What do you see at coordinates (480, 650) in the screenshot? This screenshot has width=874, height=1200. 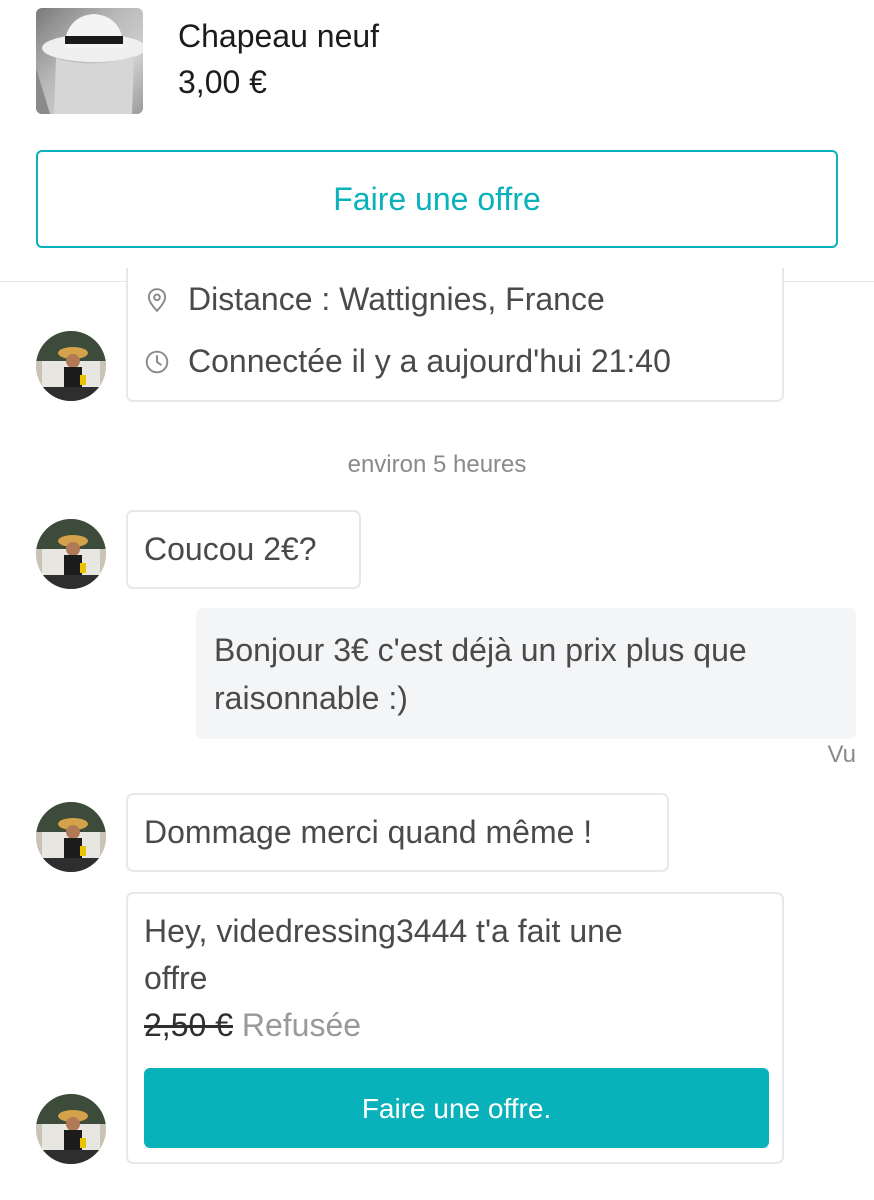 I see `message-text-line: Bonjour 3€ c'est déjà un prix plus que` at bounding box center [480, 650].